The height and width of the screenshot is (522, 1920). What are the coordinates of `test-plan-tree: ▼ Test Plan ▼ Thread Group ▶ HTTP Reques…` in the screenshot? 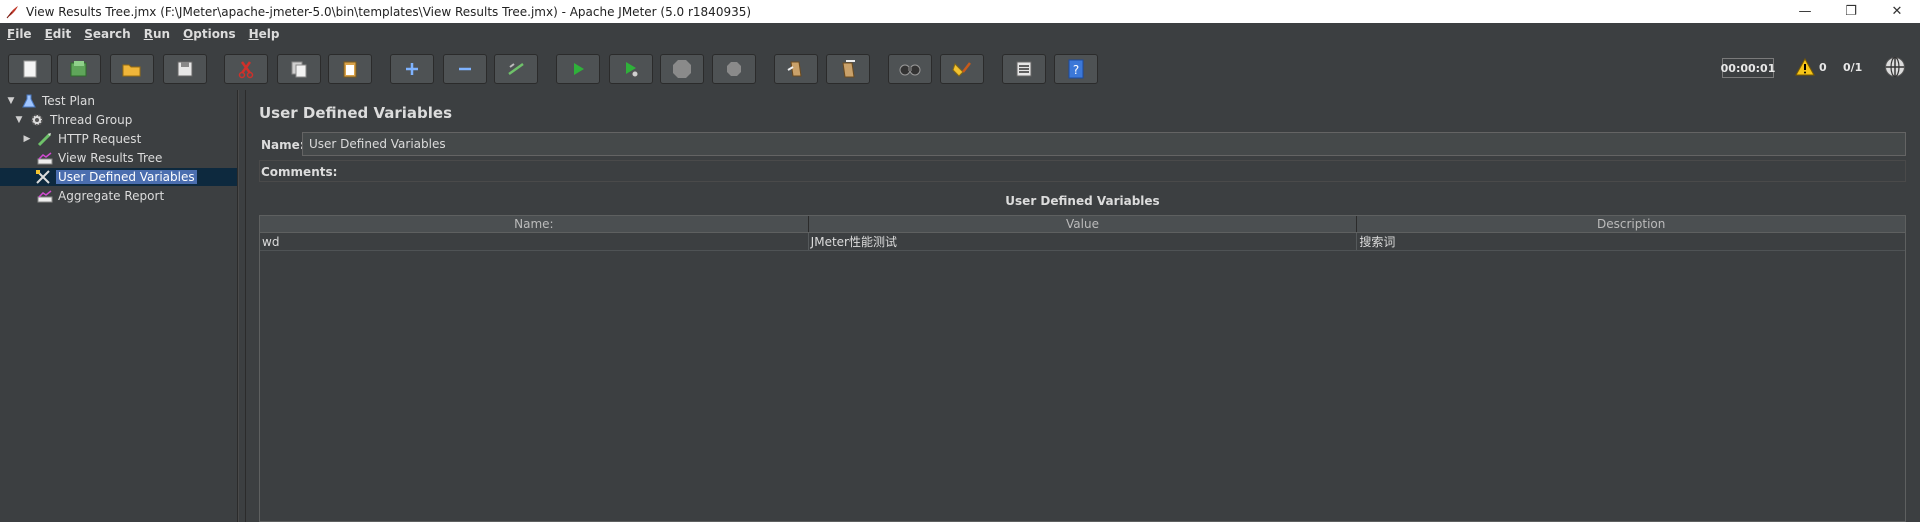 It's located at (119, 306).